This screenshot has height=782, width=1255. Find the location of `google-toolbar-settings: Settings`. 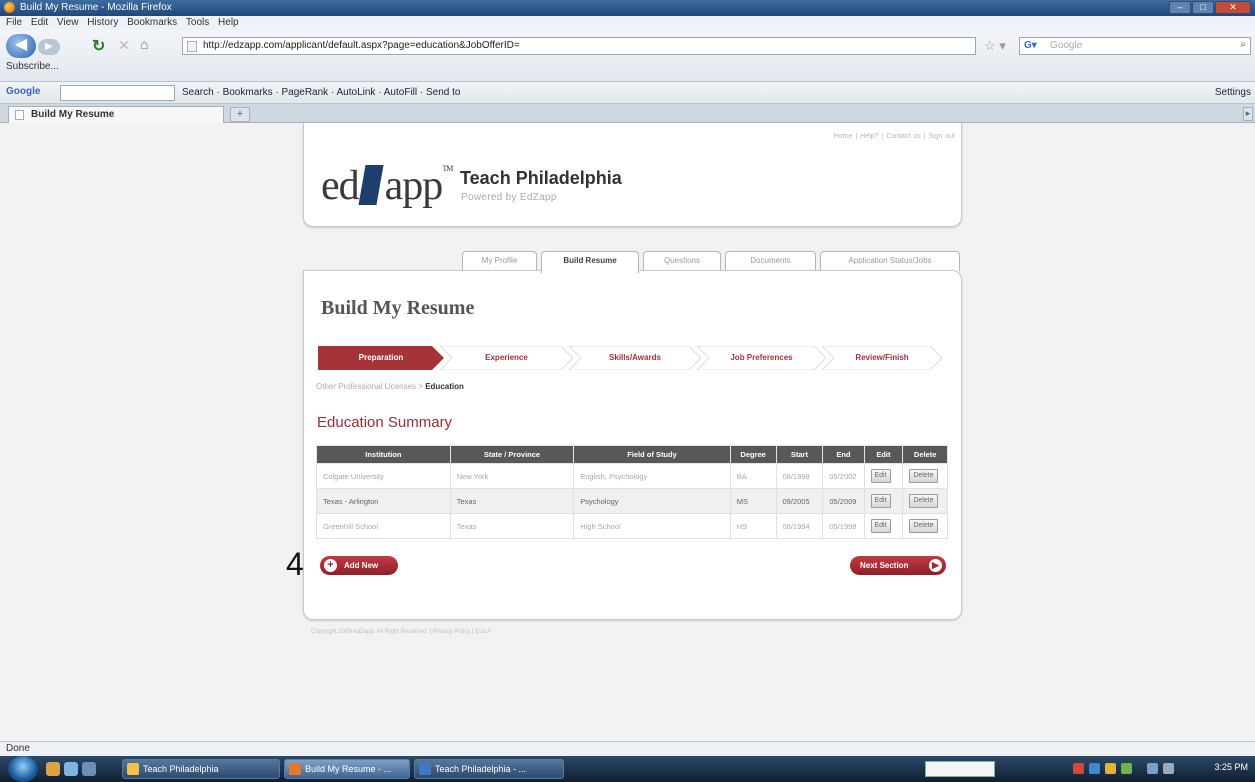

google-toolbar-settings: Settings is located at coordinates (1233, 92).